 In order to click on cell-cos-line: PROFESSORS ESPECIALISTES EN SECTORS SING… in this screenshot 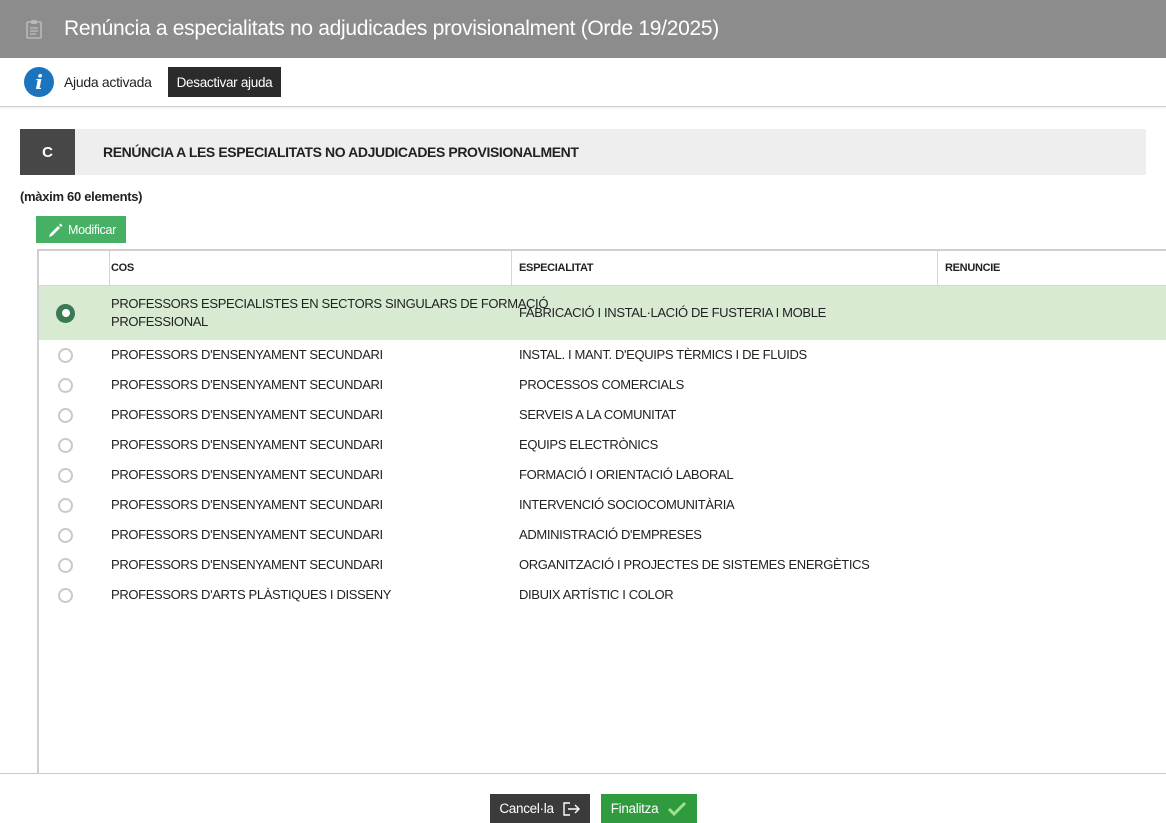, I will do `click(330, 303)`.